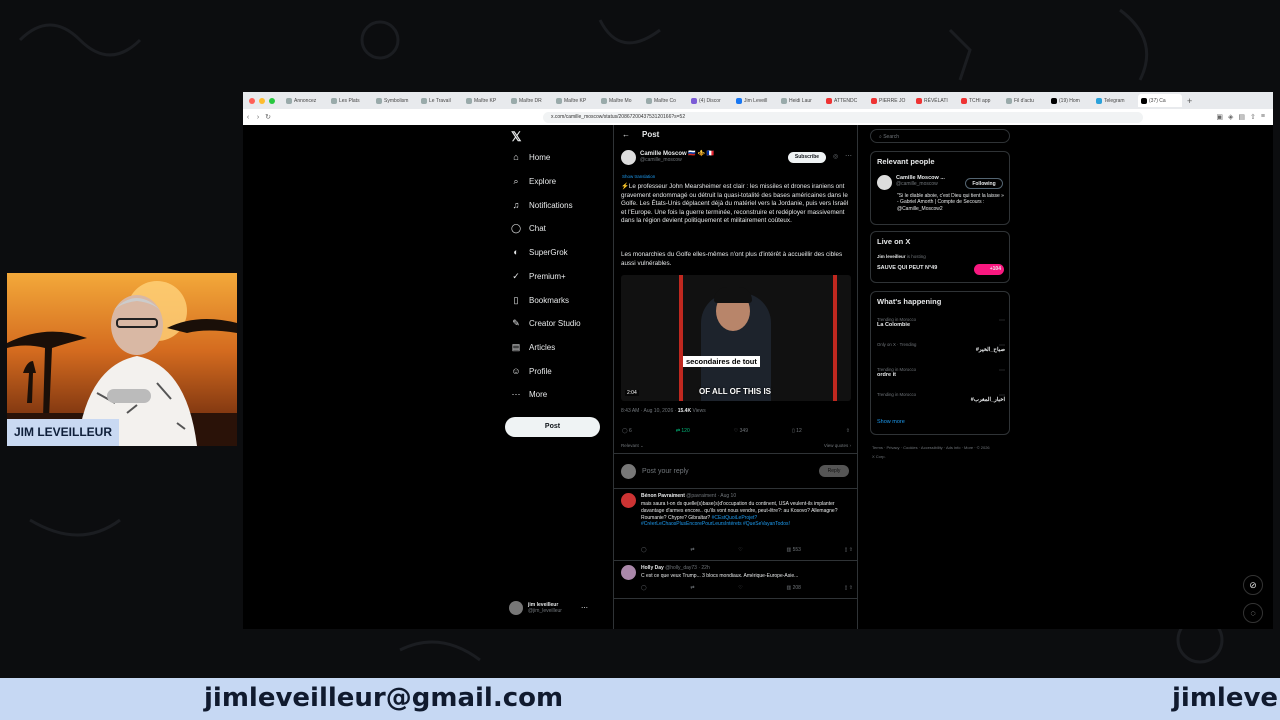 The image size is (1280, 720). I want to click on new-tab-button: +, so click(1189, 101).